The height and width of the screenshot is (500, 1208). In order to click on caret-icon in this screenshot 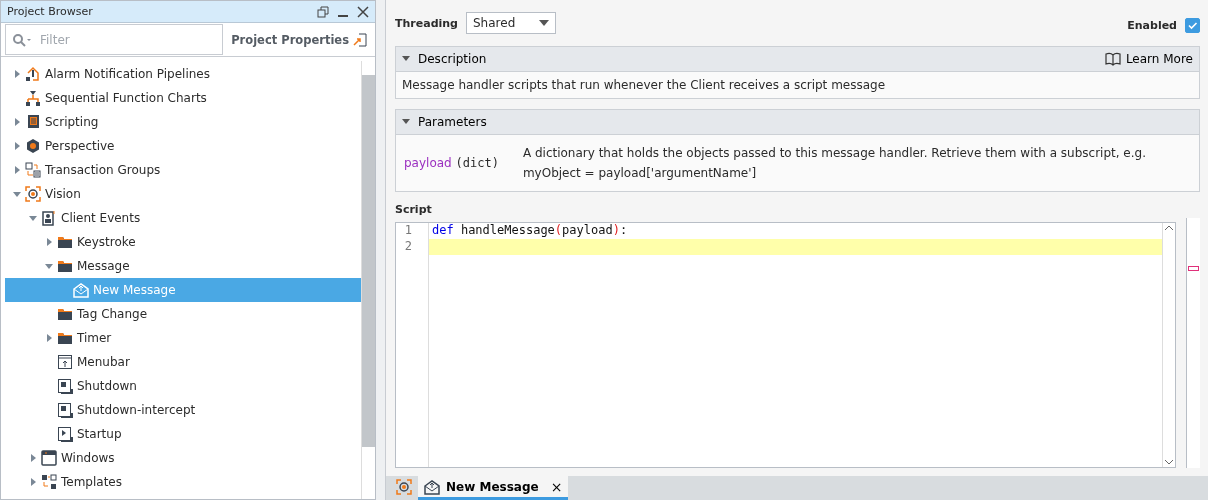, I will do `click(544, 23)`.